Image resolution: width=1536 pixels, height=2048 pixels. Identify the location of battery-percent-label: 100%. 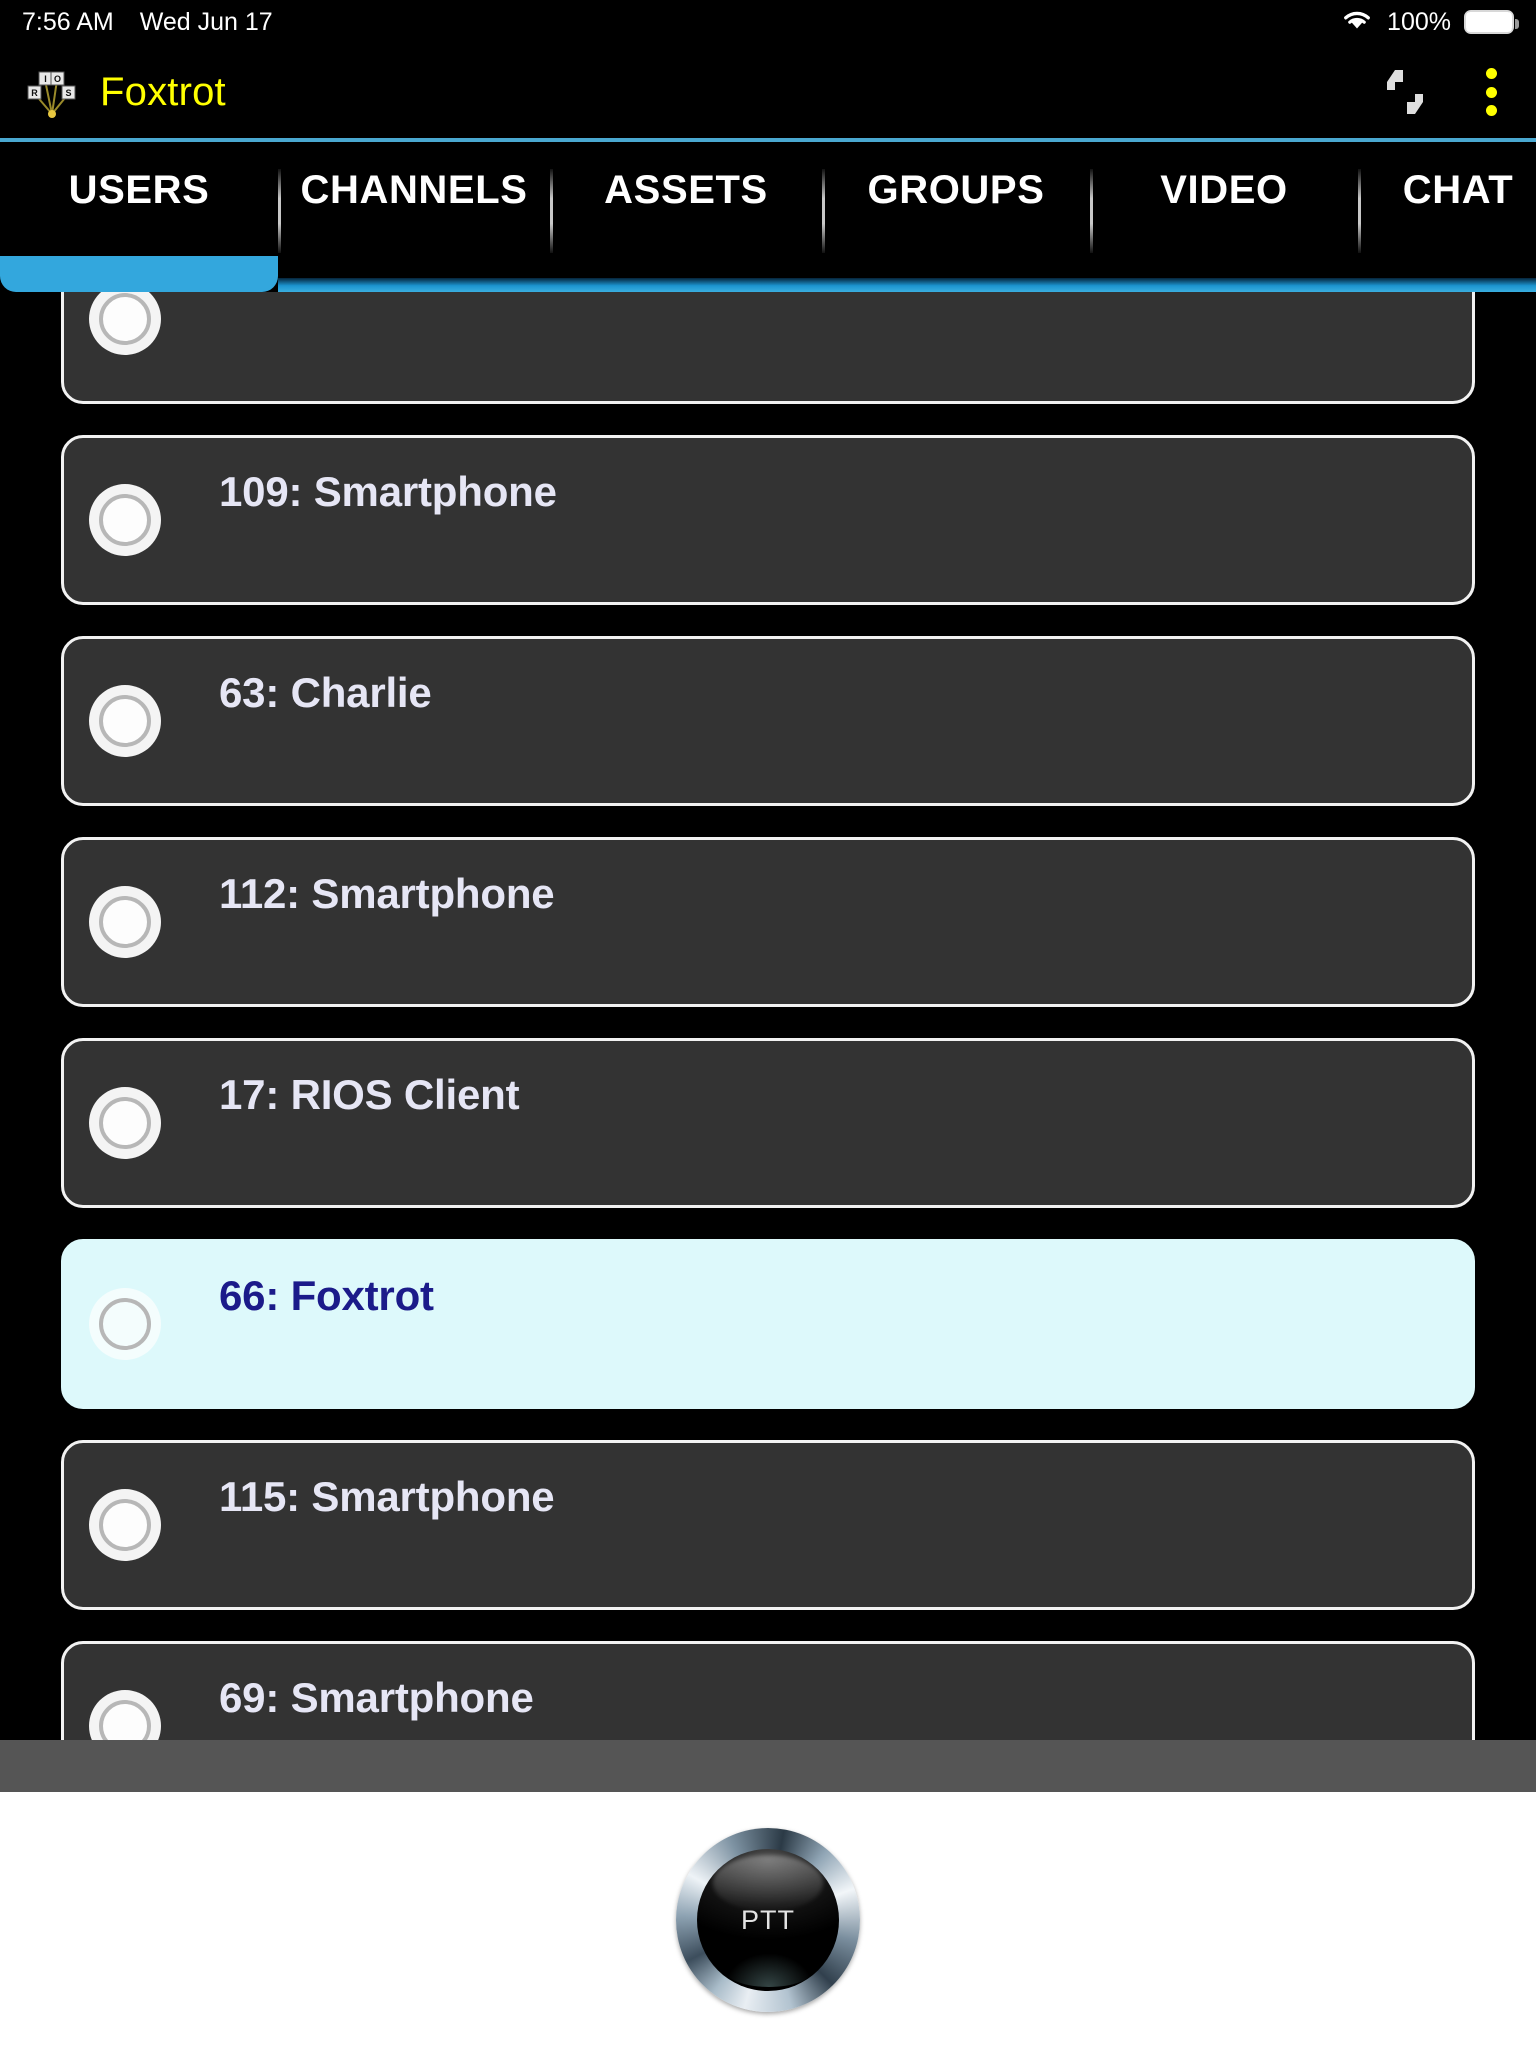
(1419, 21).